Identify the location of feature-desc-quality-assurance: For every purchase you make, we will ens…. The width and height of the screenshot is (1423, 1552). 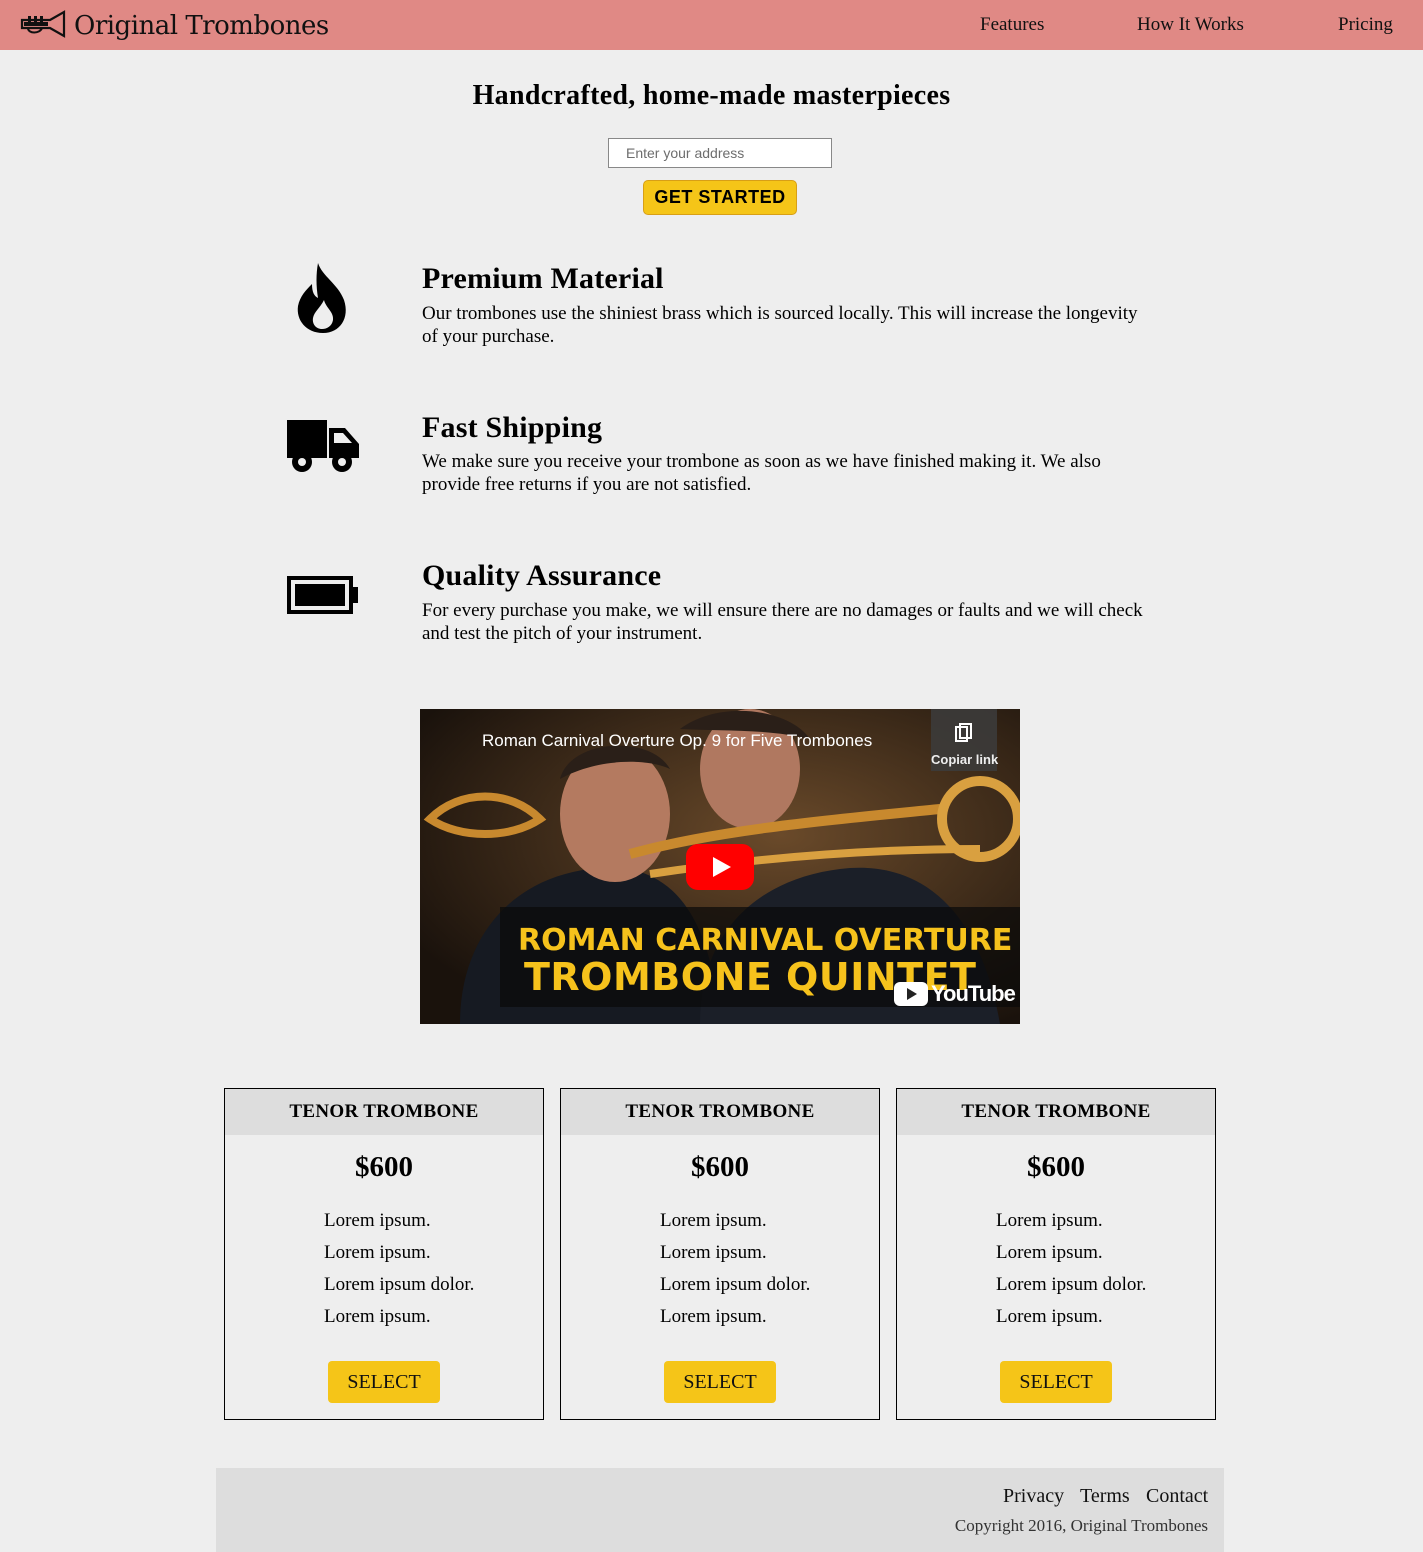
(782, 622).